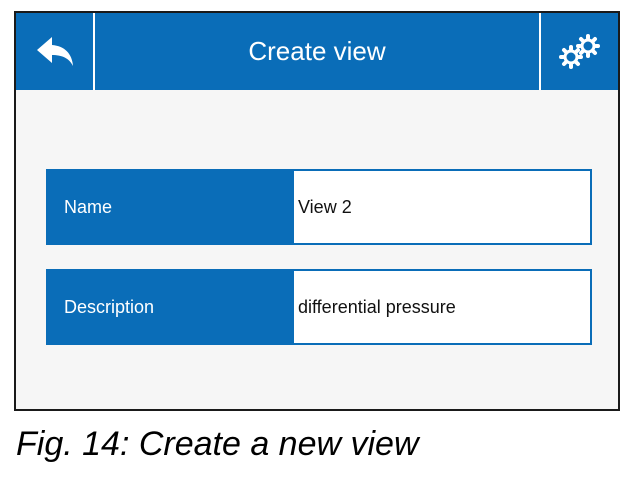  I want to click on name-field-row: Name View 2, so click(319, 207).